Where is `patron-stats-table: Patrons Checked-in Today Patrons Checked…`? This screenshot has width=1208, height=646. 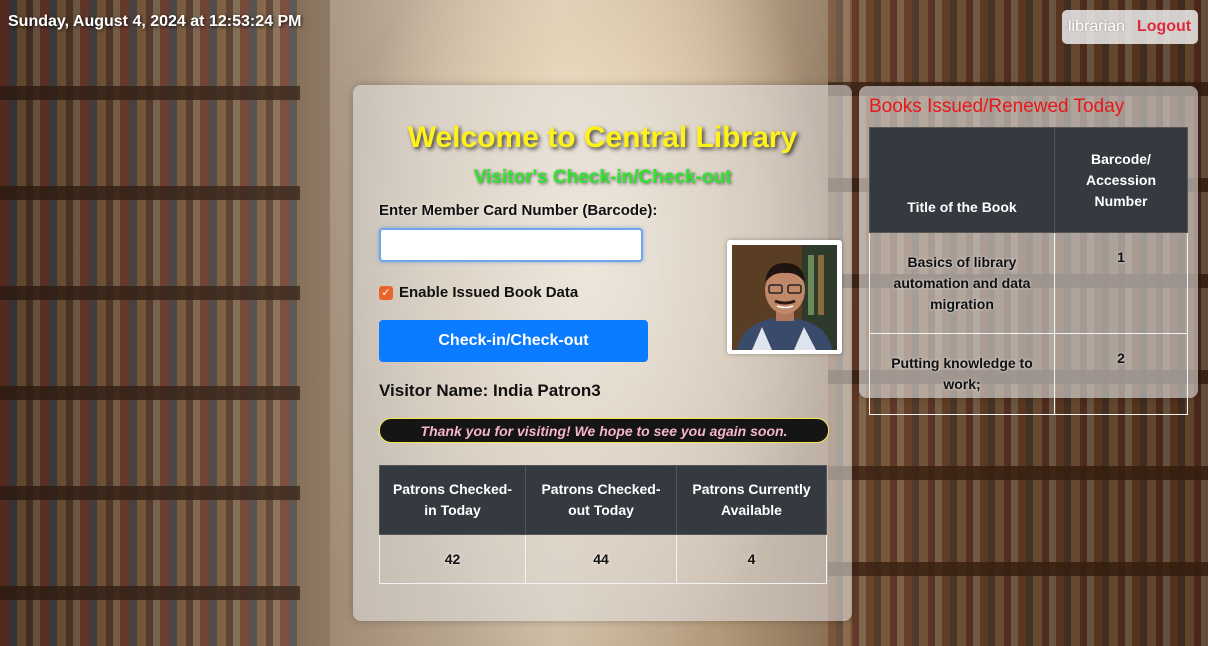
patron-stats-table: Patrons Checked-in Today Patrons Checked… is located at coordinates (603, 524).